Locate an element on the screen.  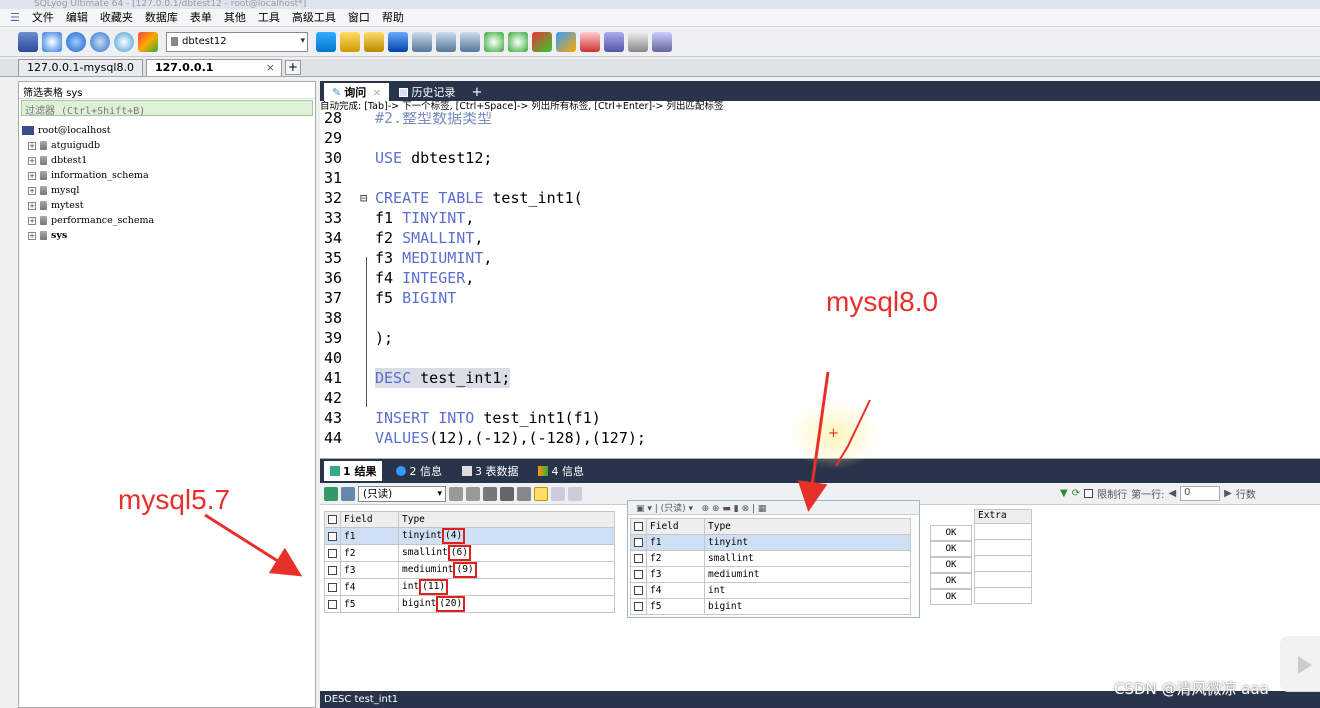
table-row: f3 mediumint is located at coordinates (770, 574).